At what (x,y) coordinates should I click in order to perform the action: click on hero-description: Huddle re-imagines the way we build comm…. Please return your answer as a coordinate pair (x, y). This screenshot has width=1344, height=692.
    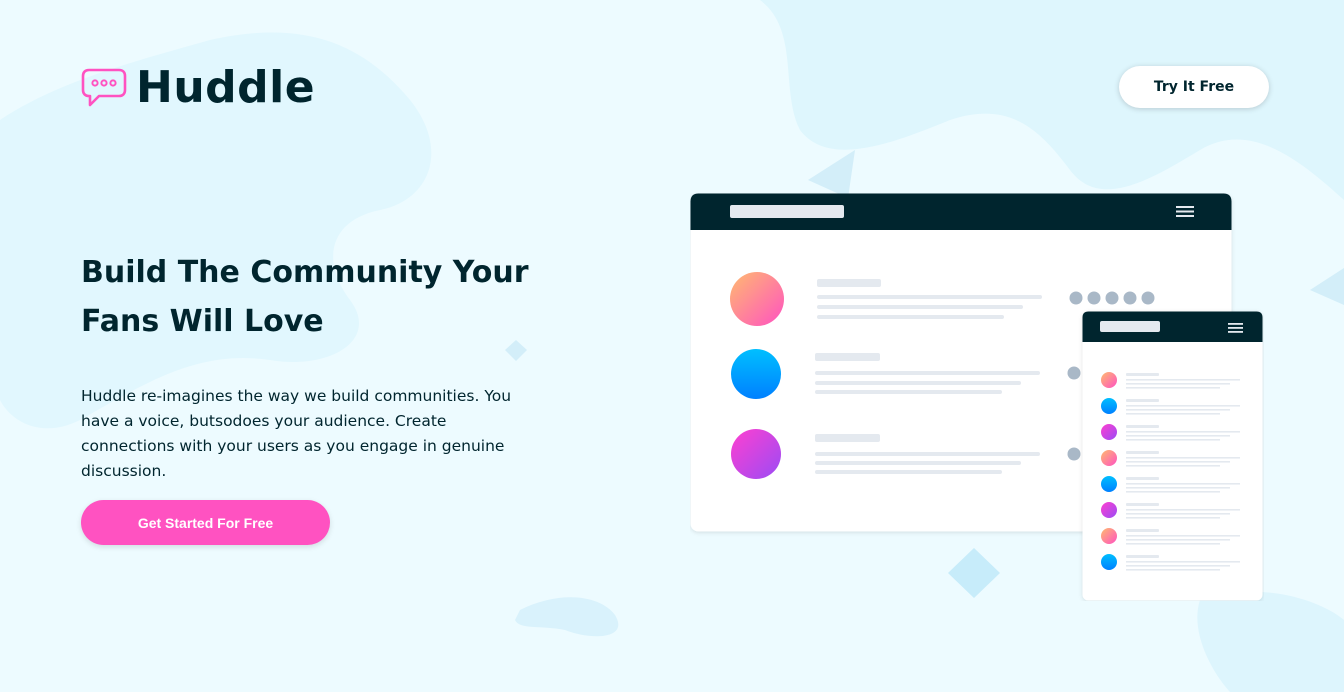
    Looking at the image, I should click on (296, 433).